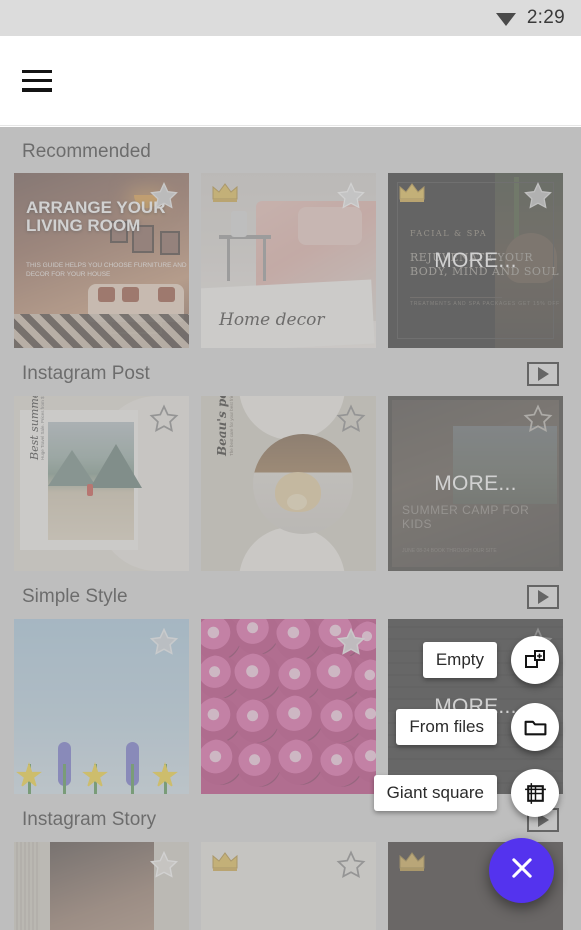 The image size is (581, 930). I want to click on hamburger-menu-icon, so click(37, 80).